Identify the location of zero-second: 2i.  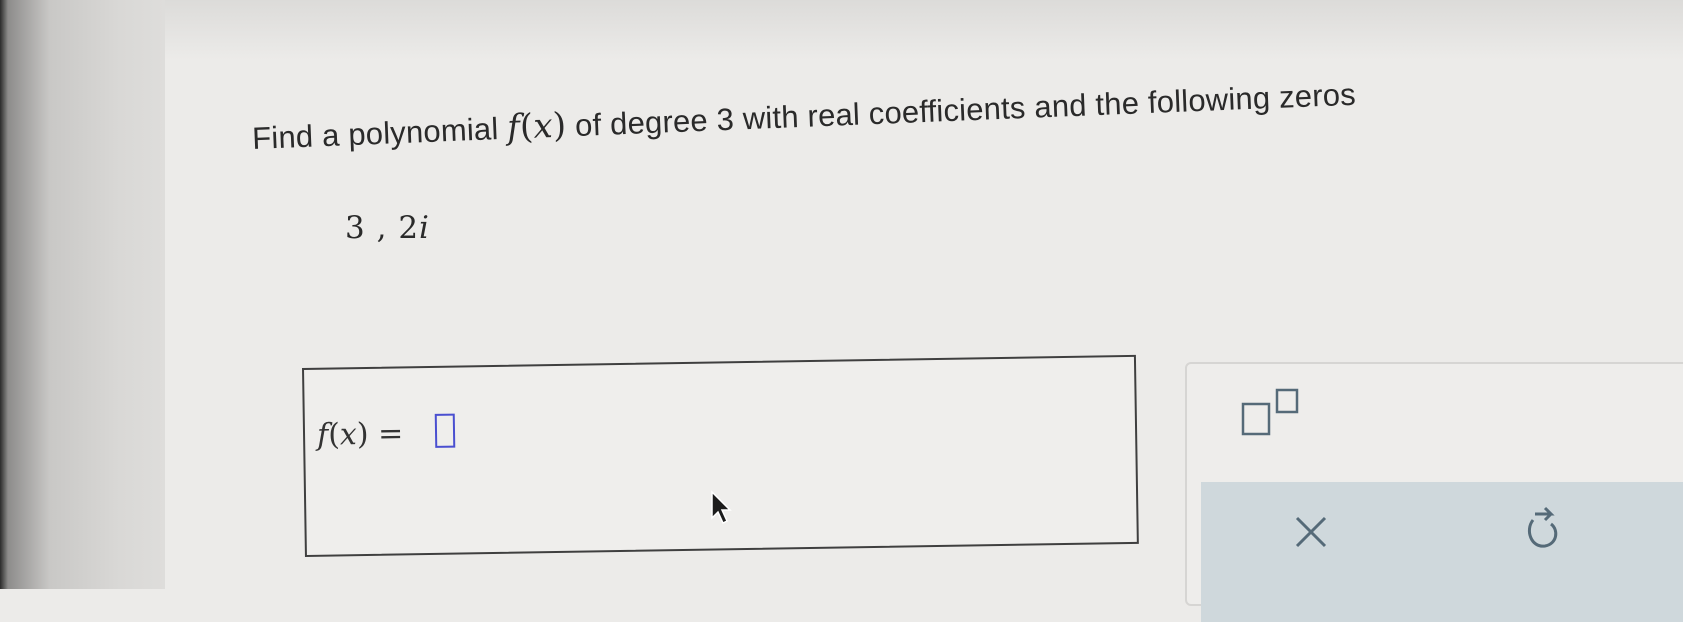
(414, 228).